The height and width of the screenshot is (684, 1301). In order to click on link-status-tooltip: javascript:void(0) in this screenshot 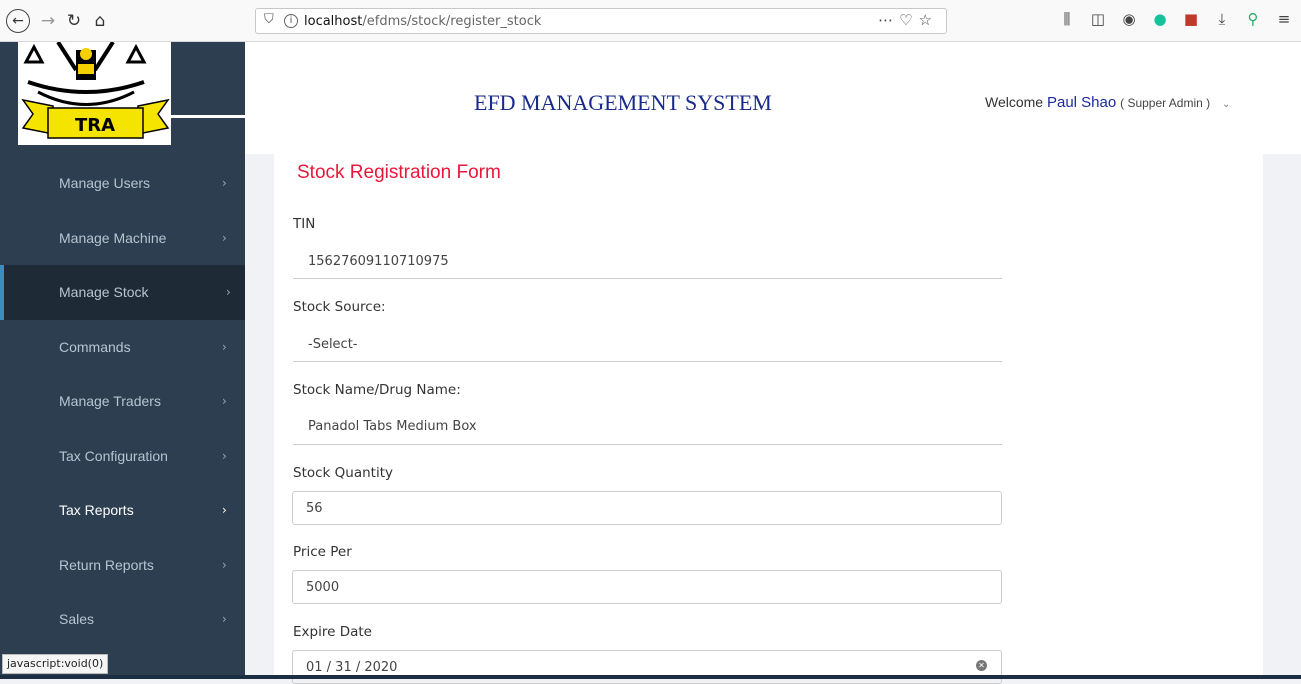, I will do `click(55, 664)`.